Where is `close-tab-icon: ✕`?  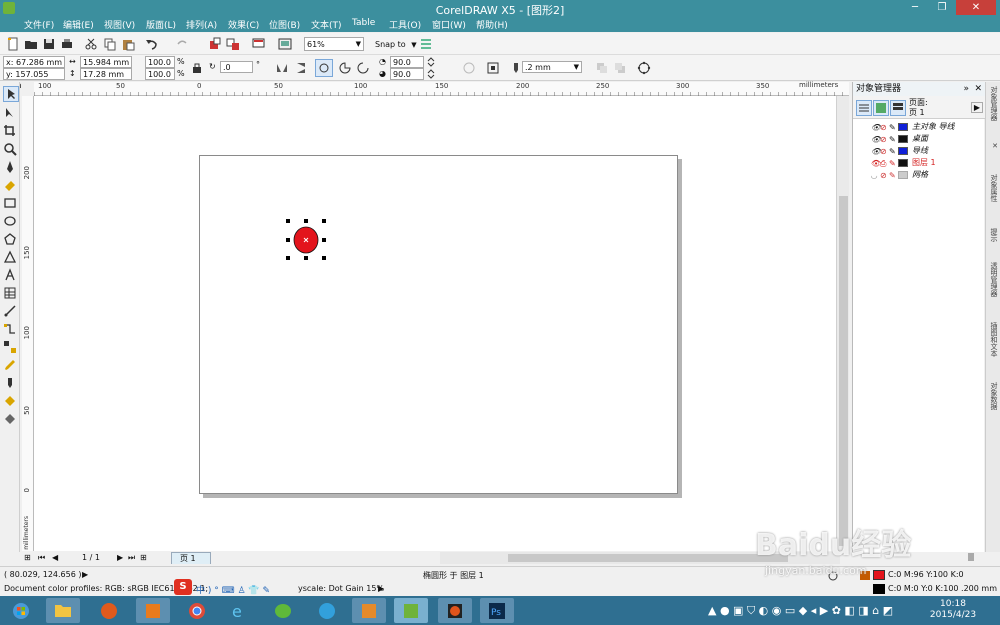 close-tab-icon: ✕ is located at coordinates (993, 146).